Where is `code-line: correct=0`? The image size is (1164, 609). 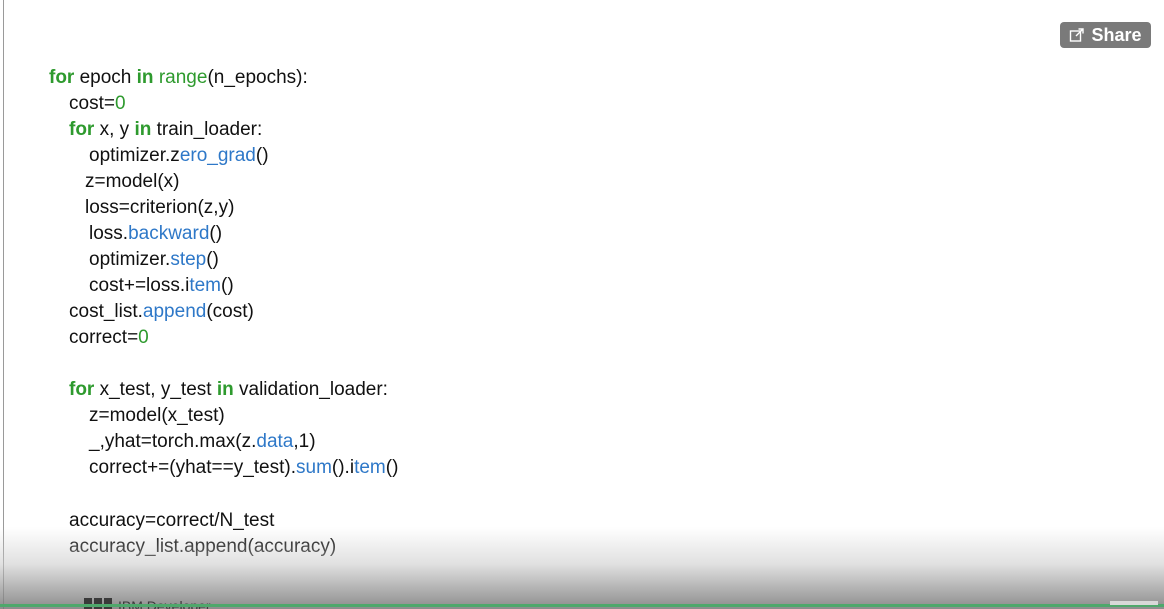
code-line: correct=0 is located at coordinates (109, 338).